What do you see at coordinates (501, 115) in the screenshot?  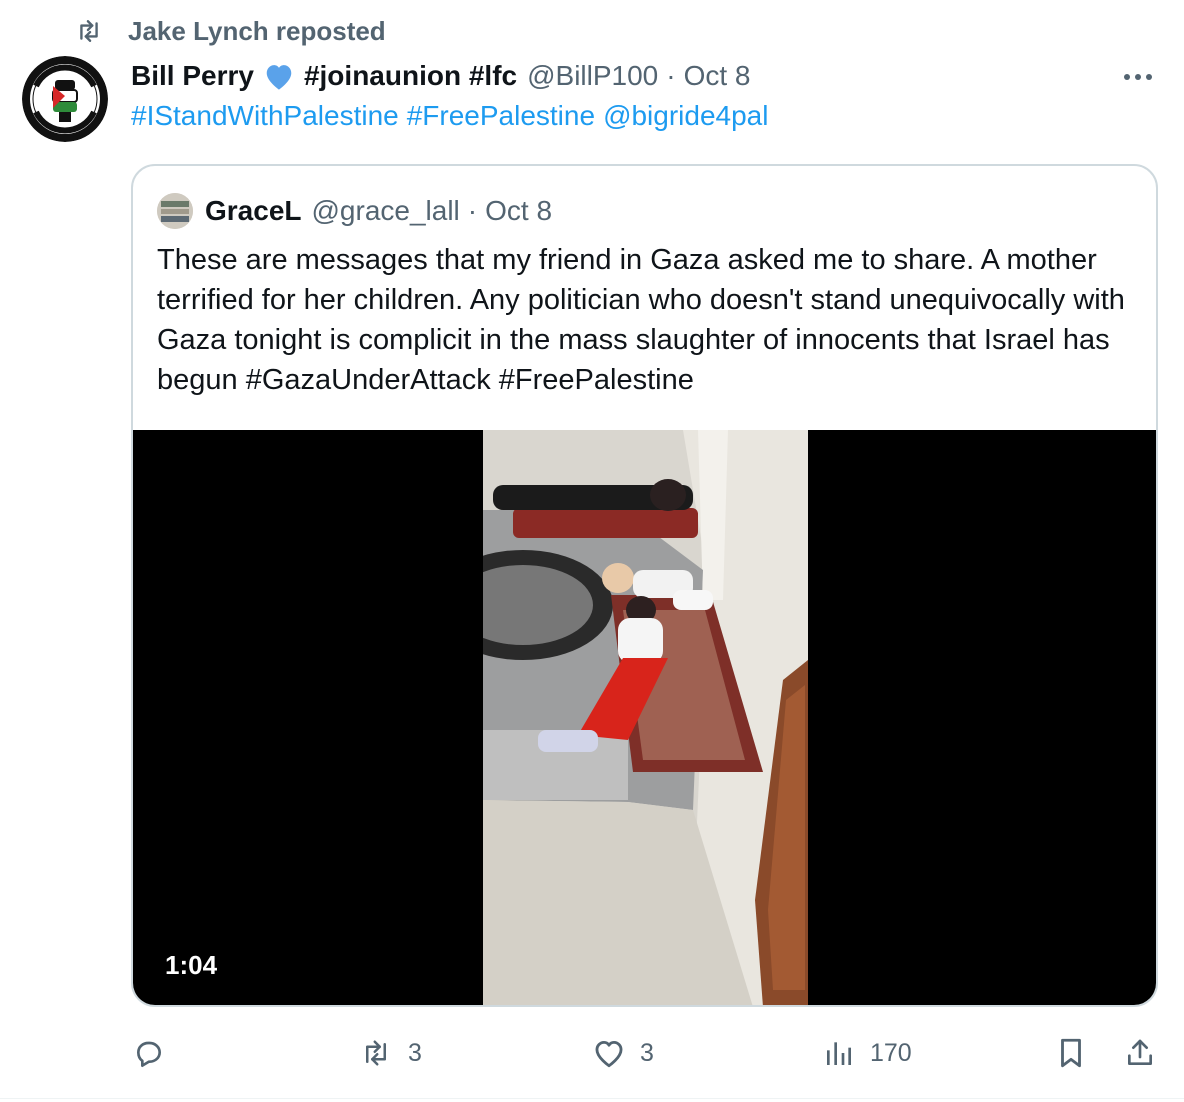 I see `hashtag-link: #FreePalestine` at bounding box center [501, 115].